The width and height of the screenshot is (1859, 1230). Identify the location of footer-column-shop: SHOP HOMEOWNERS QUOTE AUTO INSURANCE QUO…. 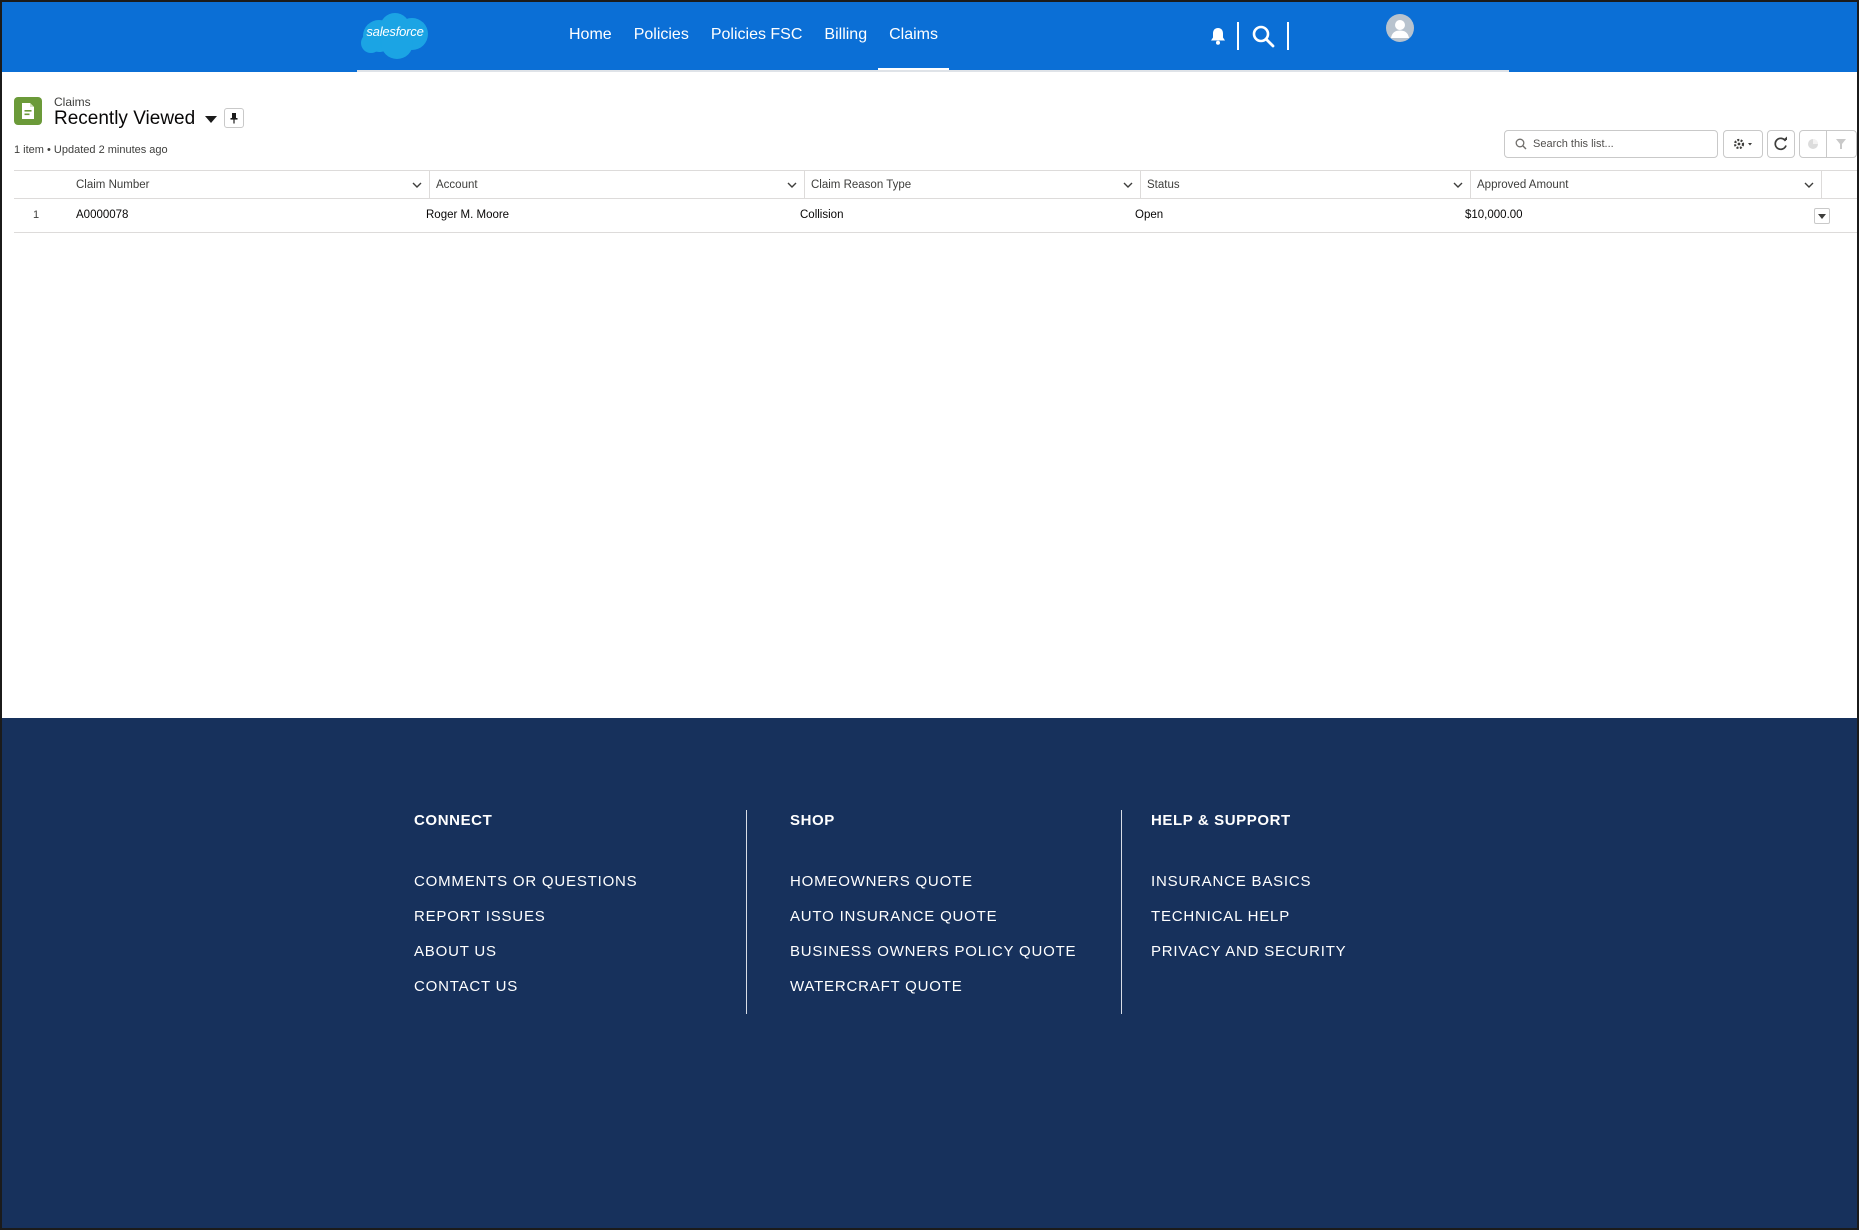
(933, 912).